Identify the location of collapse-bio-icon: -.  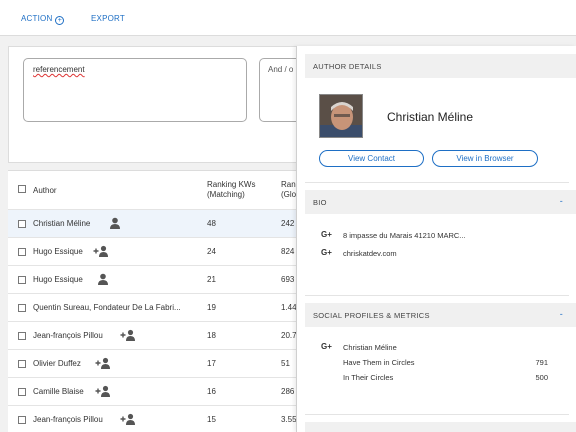
(561, 201).